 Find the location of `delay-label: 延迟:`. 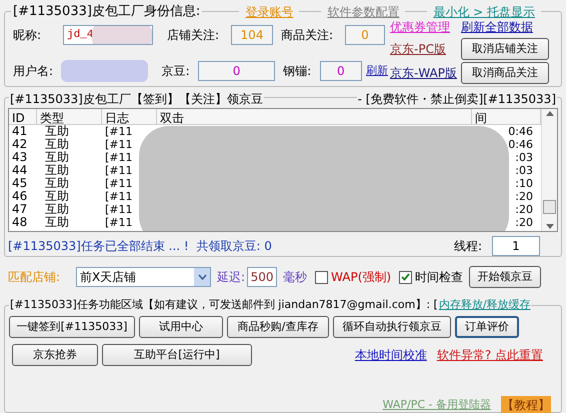

delay-label: 延迟: is located at coordinates (231, 277).